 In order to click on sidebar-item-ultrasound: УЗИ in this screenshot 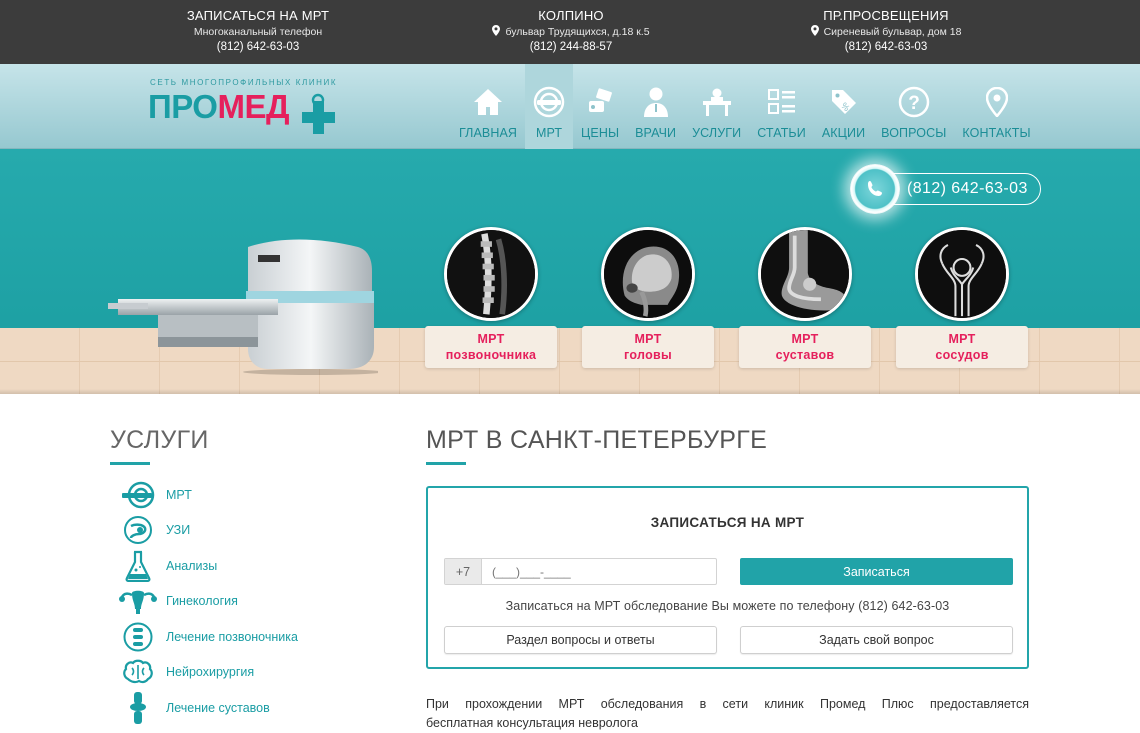, I will do `click(235, 531)`.